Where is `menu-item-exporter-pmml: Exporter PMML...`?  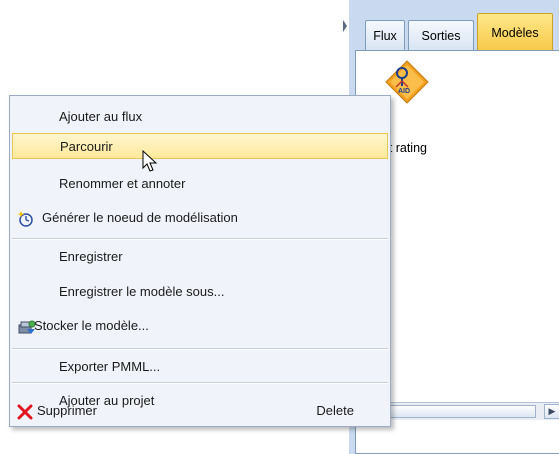 menu-item-exporter-pmml: Exporter PMML... is located at coordinates (200, 367).